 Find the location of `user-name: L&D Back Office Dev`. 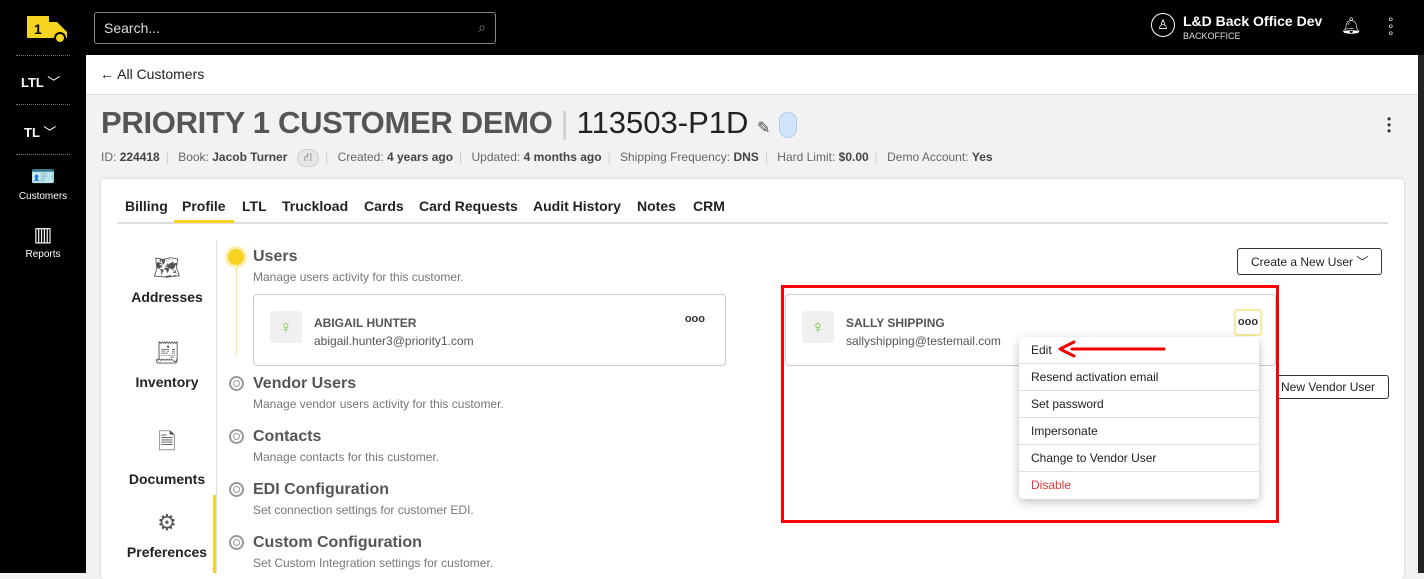

user-name: L&D Back Office Dev is located at coordinates (1252, 21).